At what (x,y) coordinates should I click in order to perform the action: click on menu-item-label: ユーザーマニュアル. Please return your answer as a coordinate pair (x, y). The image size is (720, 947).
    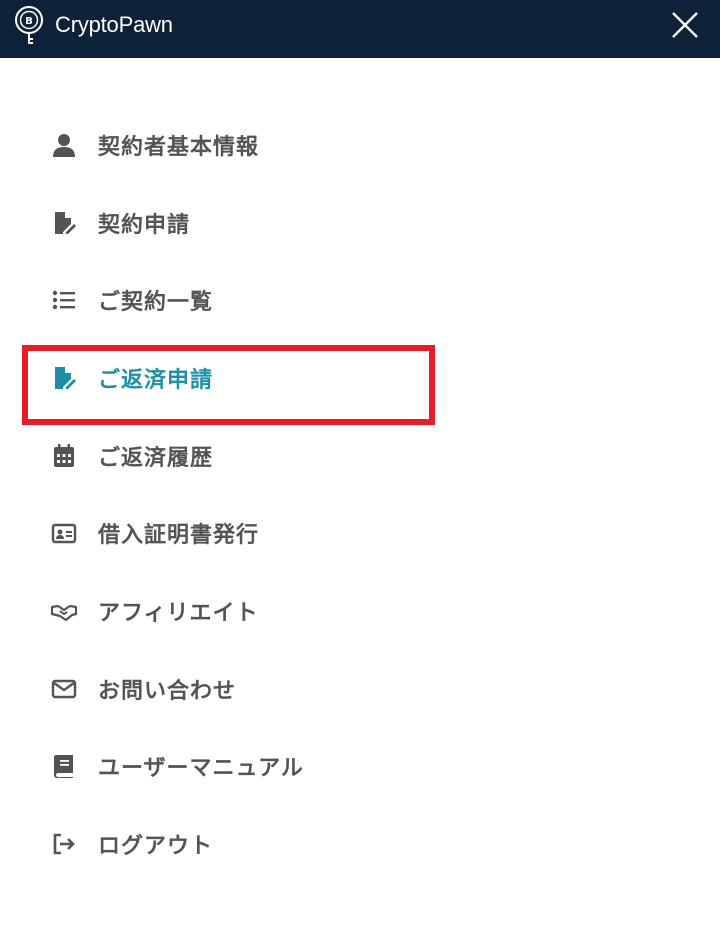
    Looking at the image, I should click on (201, 769).